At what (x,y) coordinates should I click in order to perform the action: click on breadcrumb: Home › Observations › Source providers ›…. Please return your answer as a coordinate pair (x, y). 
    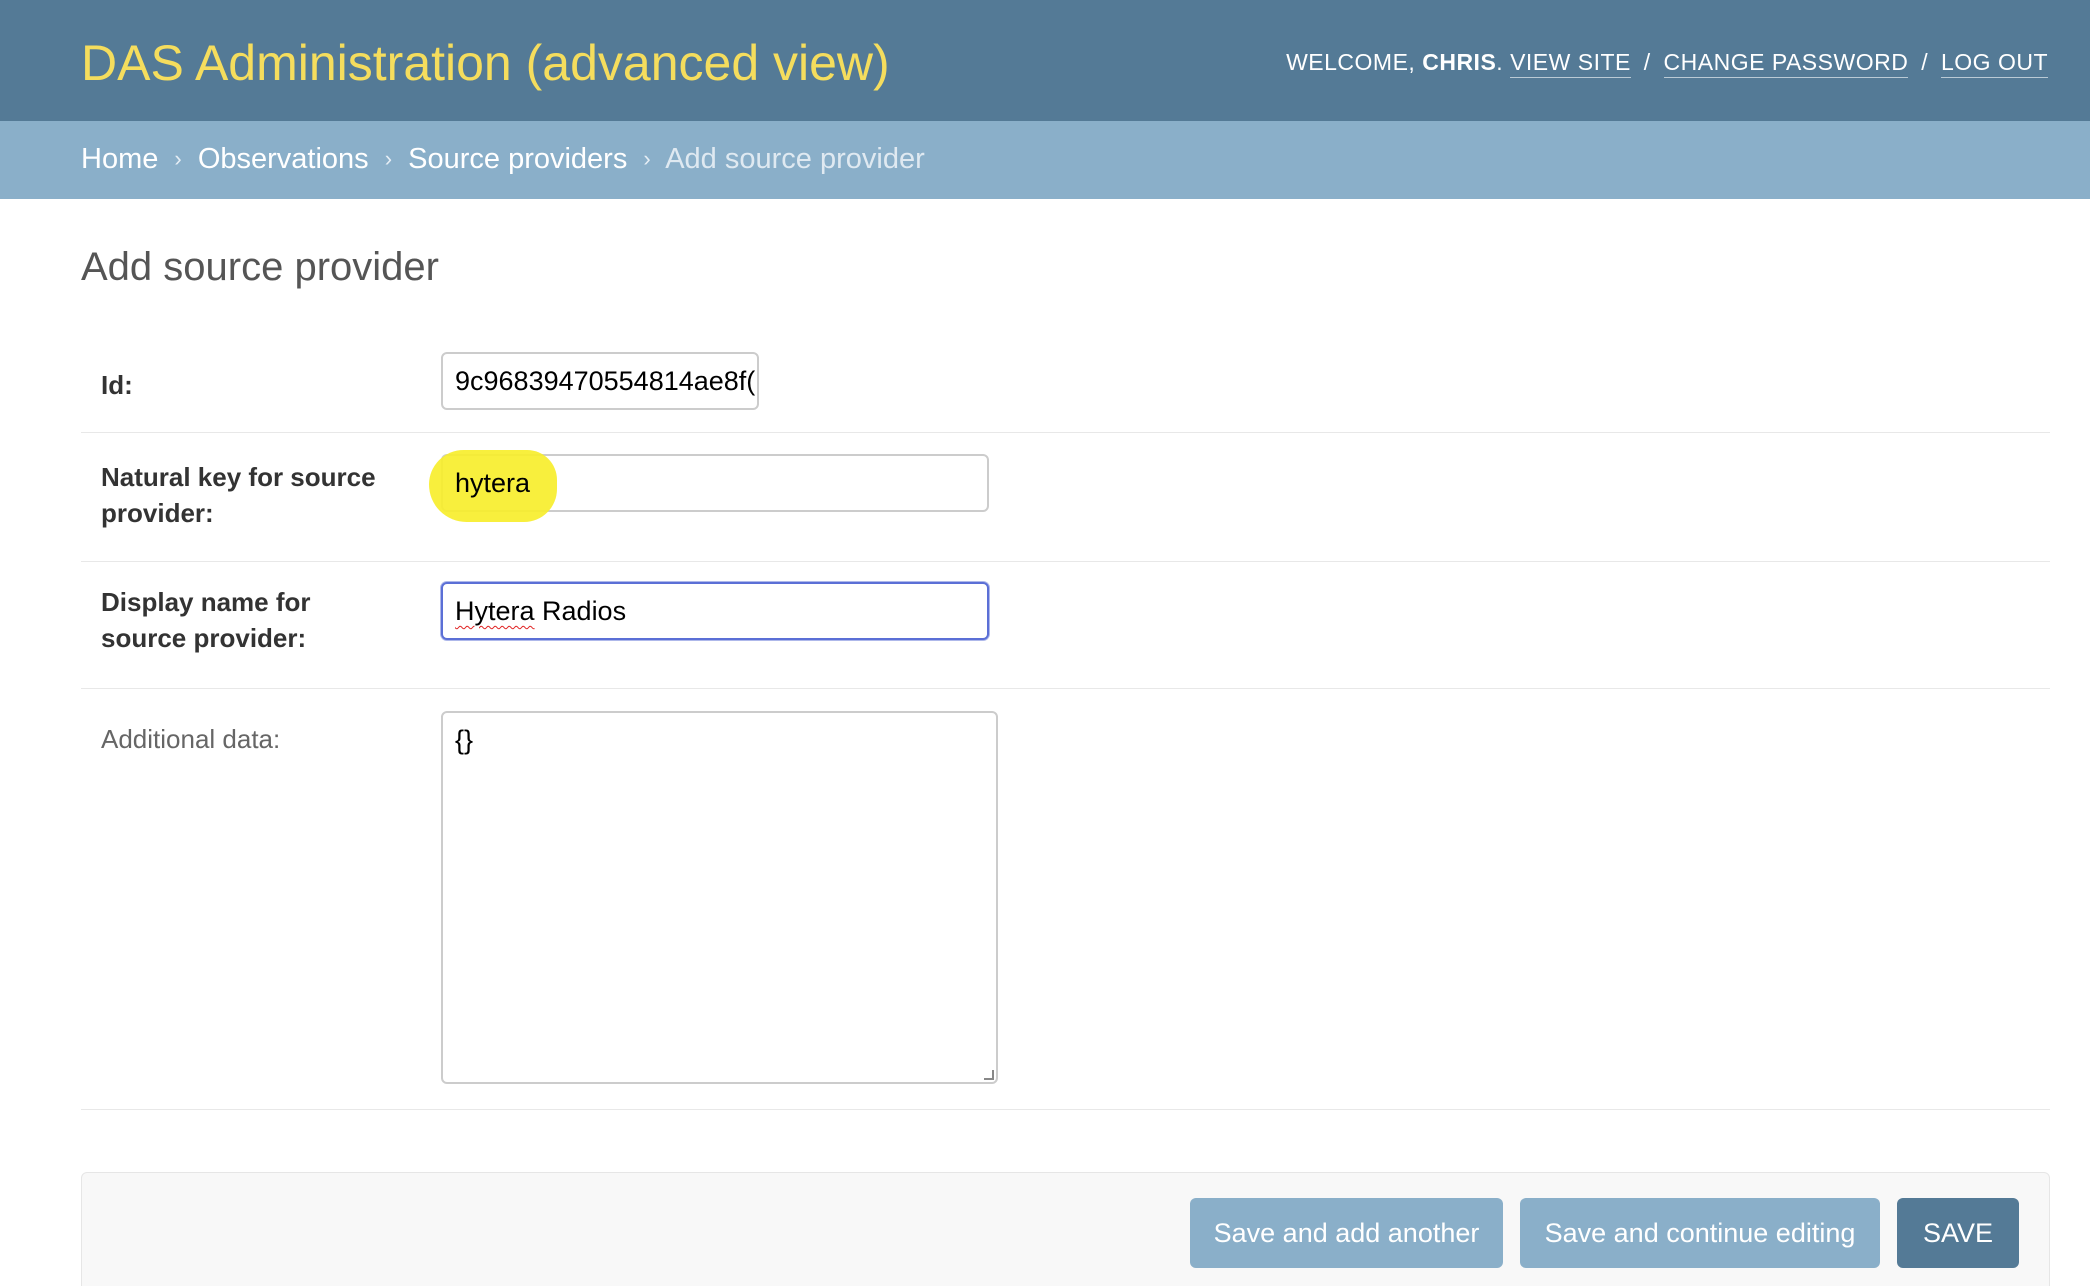
    Looking at the image, I should click on (1045, 160).